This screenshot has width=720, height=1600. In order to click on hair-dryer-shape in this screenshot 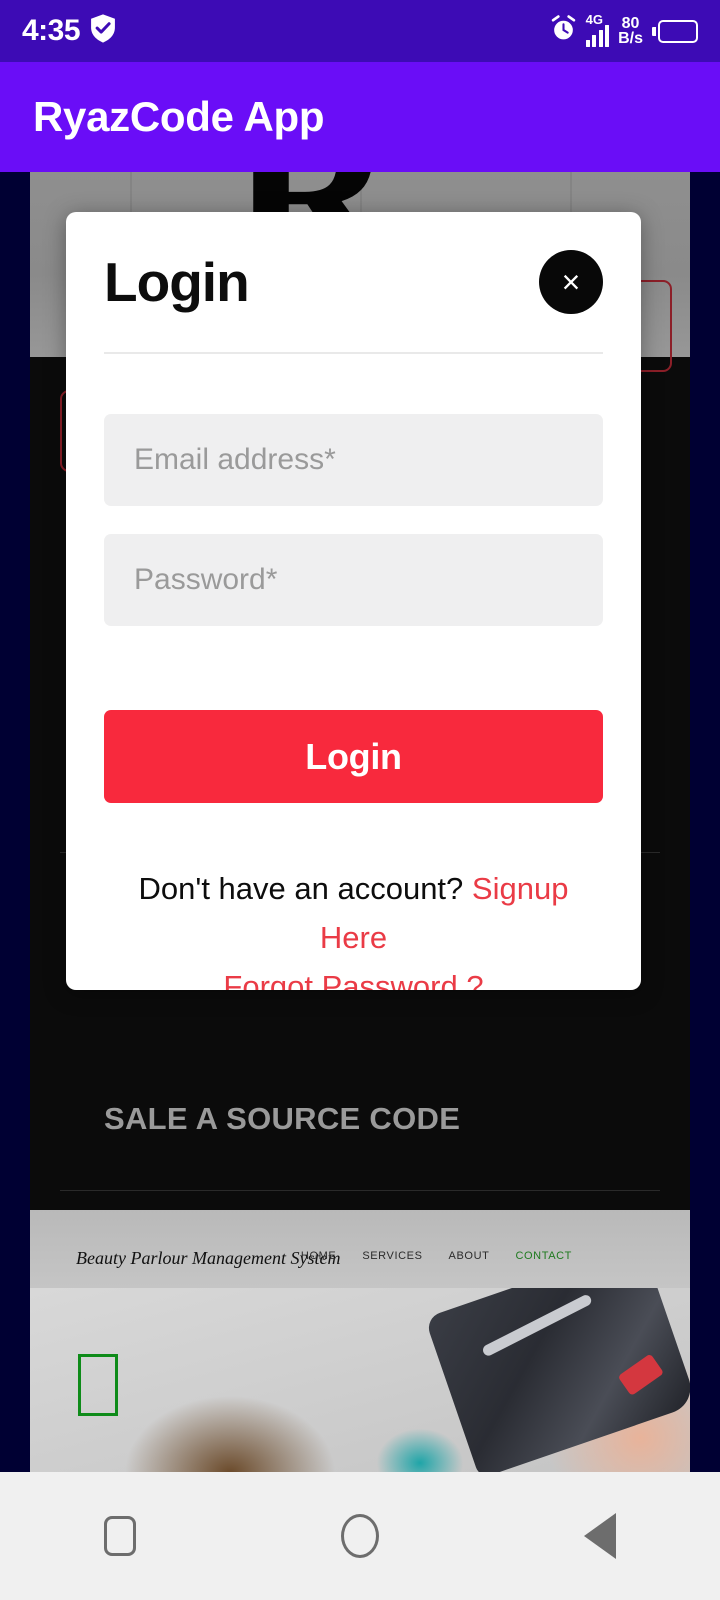, I will do `click(557, 1380)`.